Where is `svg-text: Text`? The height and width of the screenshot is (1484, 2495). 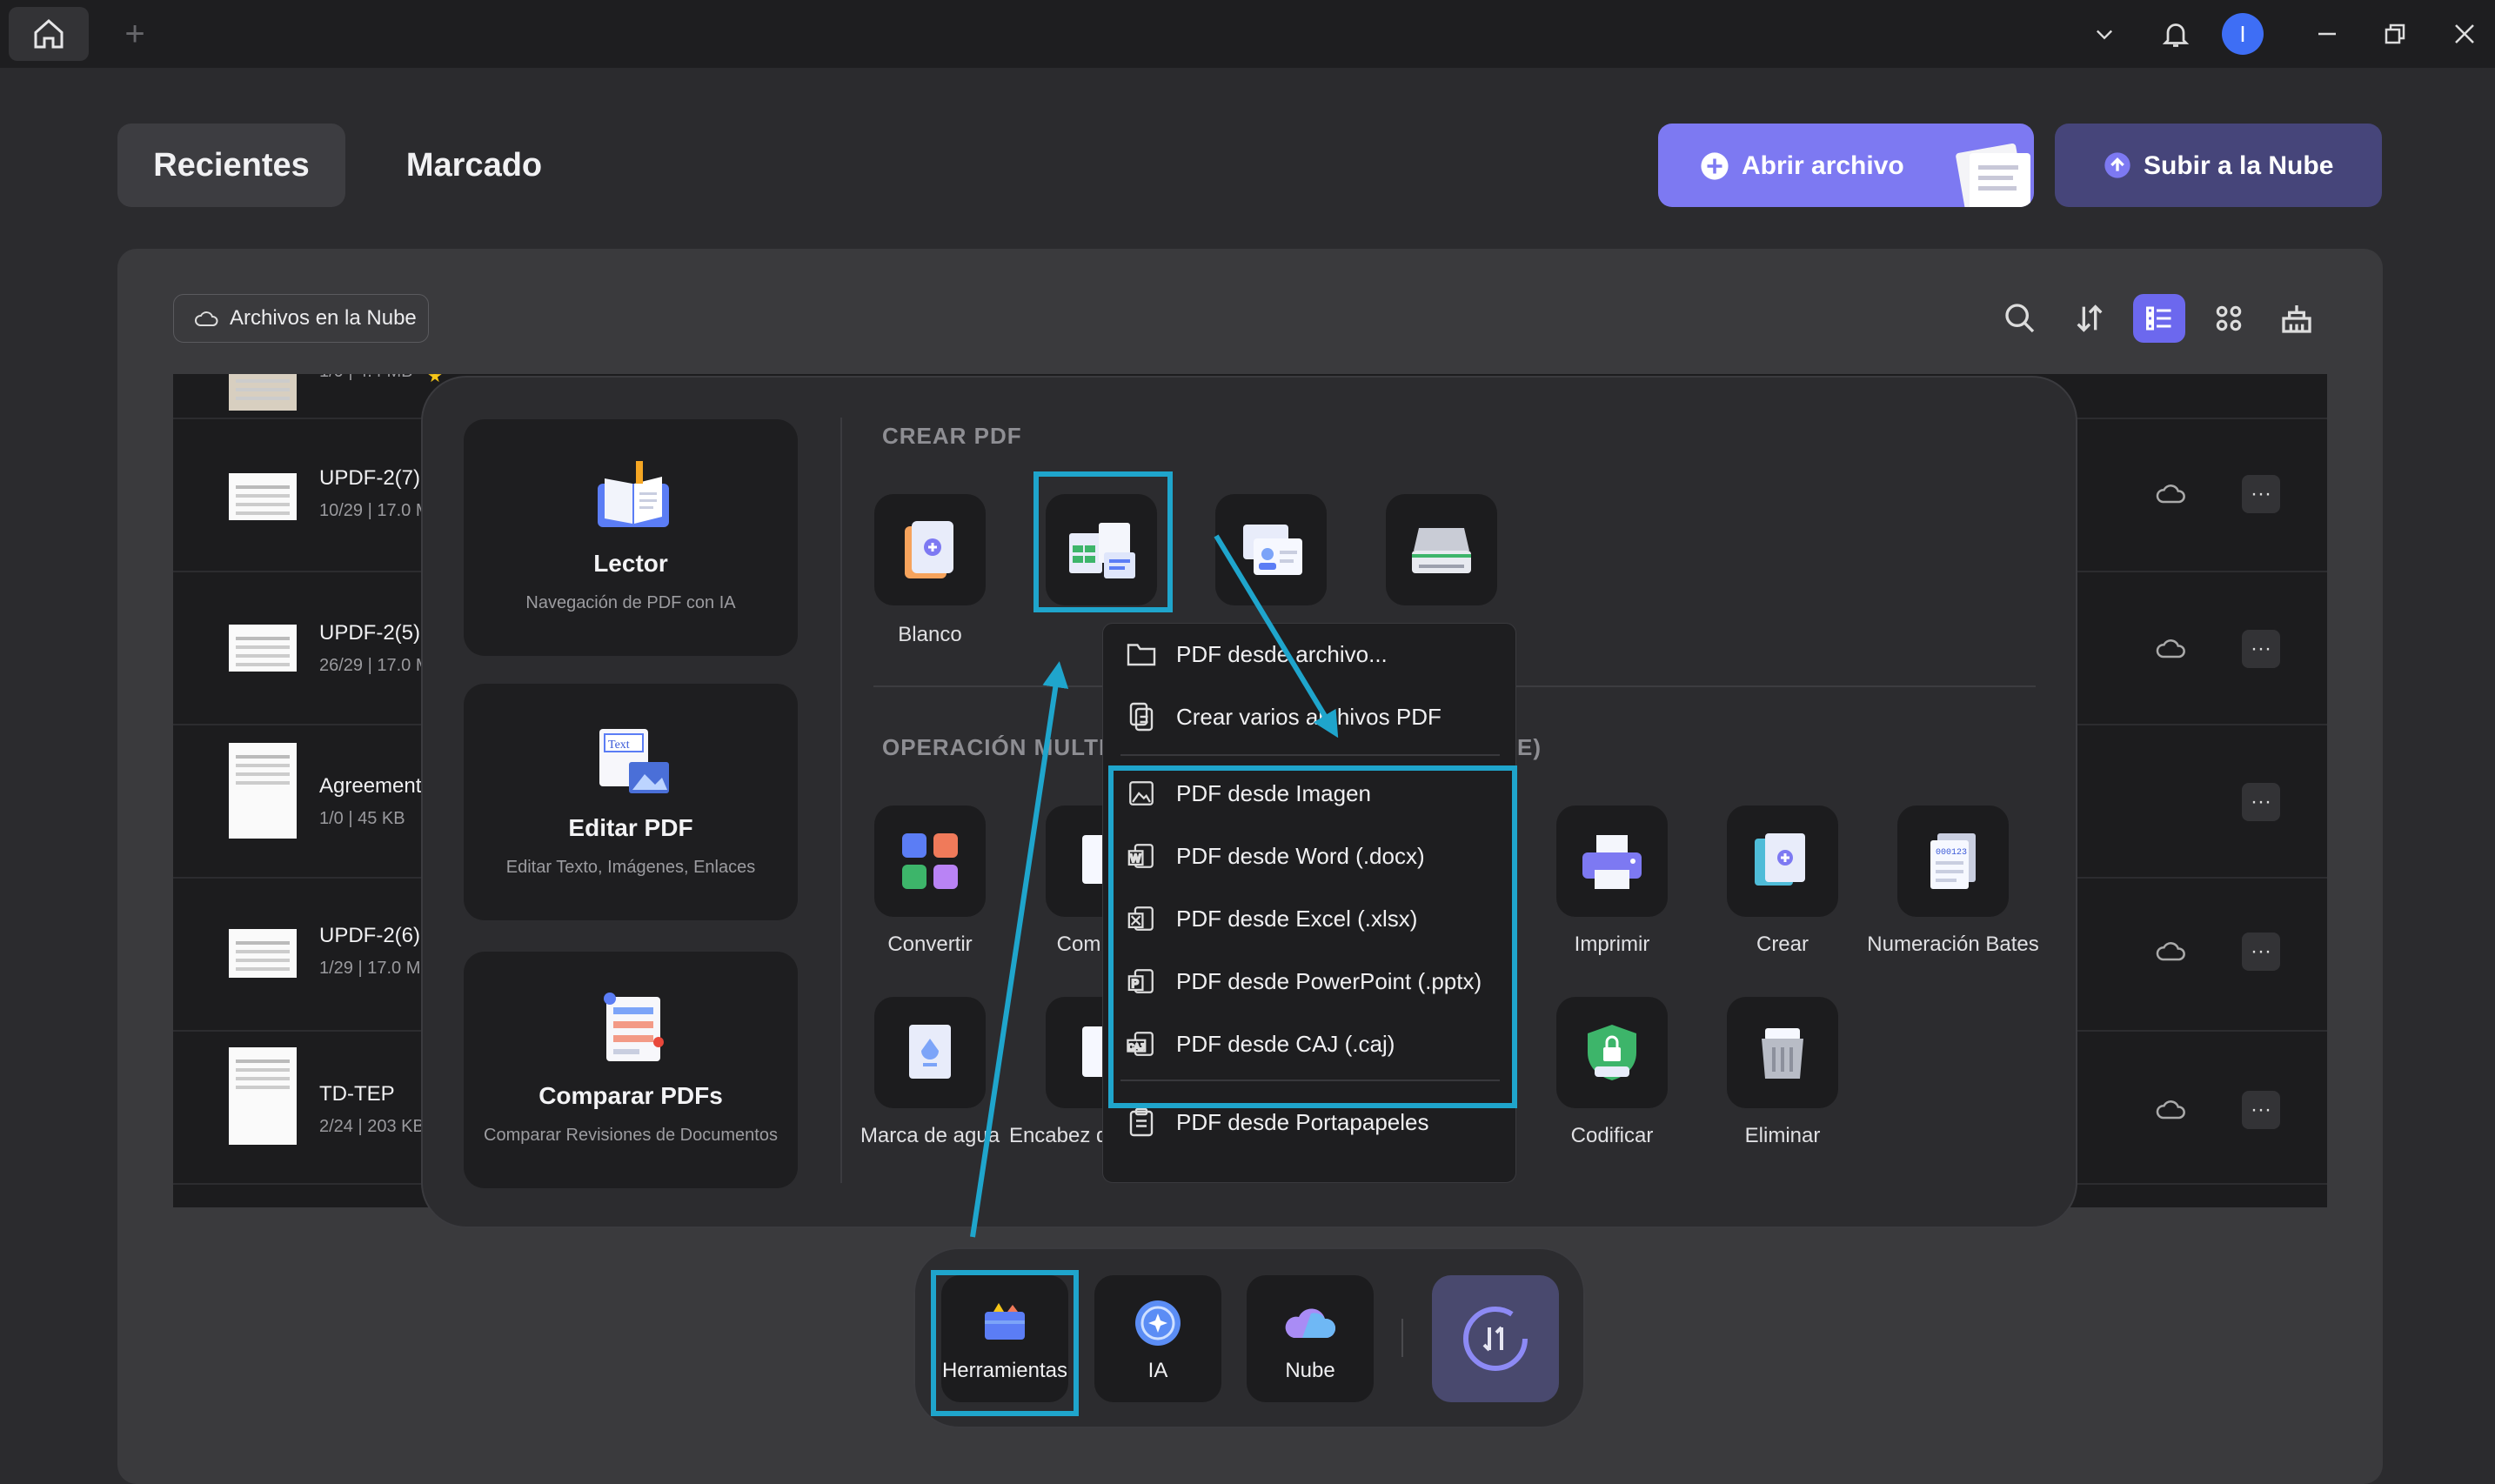 svg-text: Text is located at coordinates (619, 745).